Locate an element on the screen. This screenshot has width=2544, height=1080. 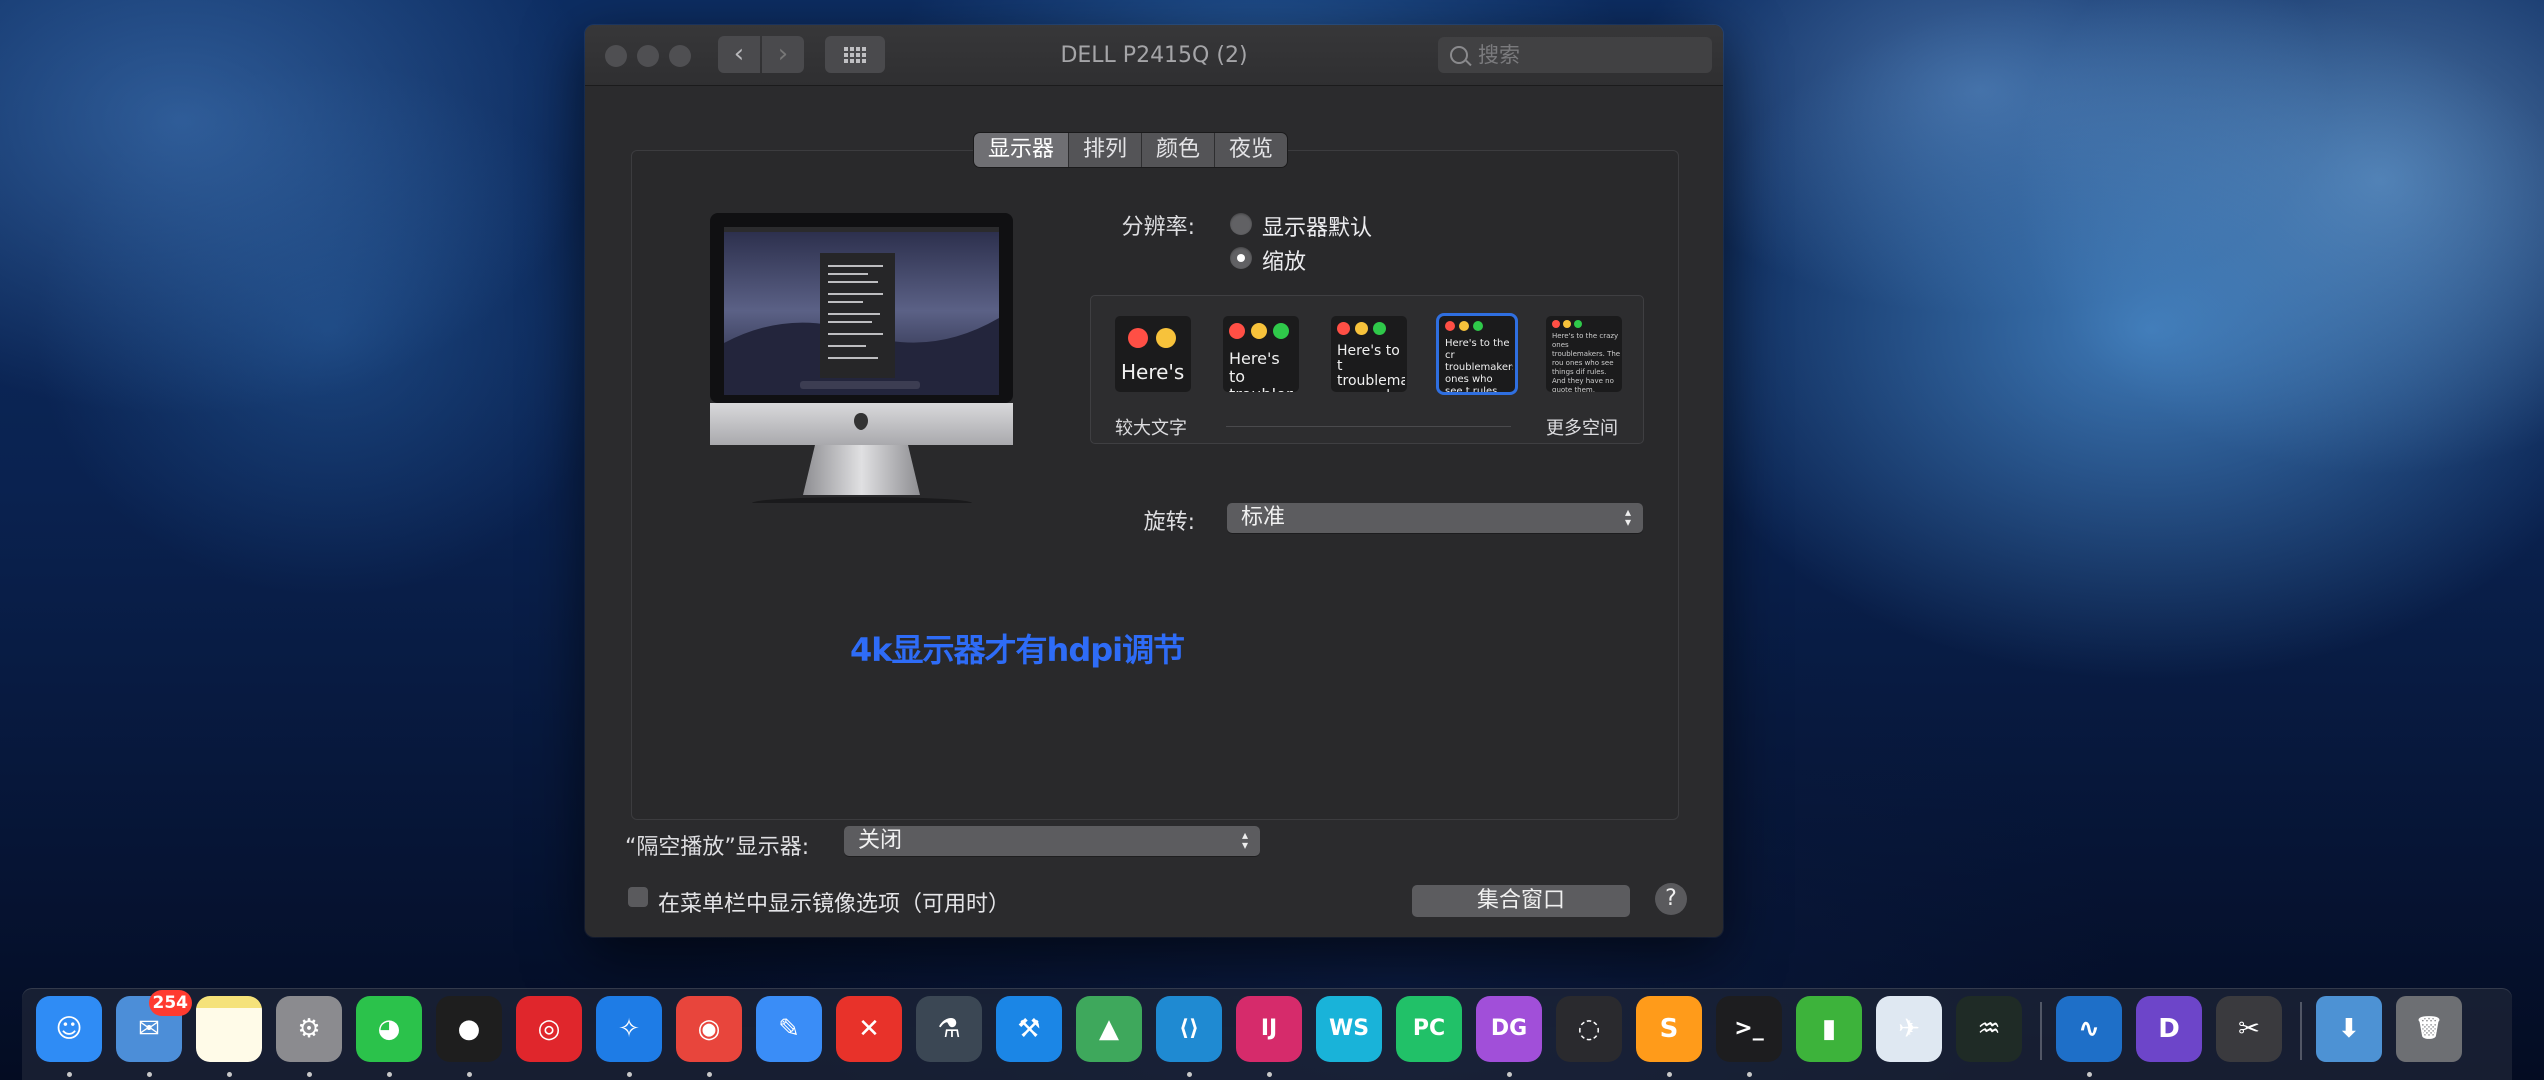
mirror-options-checkbox is located at coordinates (638, 897).